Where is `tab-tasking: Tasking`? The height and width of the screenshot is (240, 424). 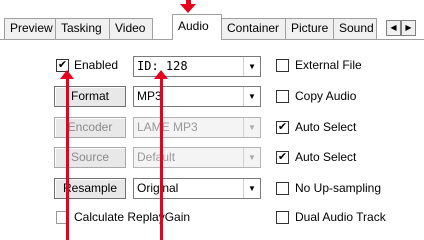 tab-tasking: Tasking is located at coordinates (82, 28).